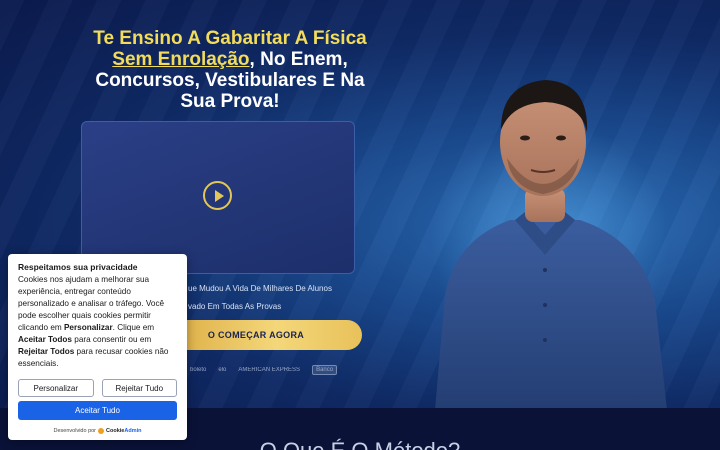 This screenshot has height=450, width=720. What do you see at coordinates (222, 370) in the screenshot?
I see `payment-elo: elo` at bounding box center [222, 370].